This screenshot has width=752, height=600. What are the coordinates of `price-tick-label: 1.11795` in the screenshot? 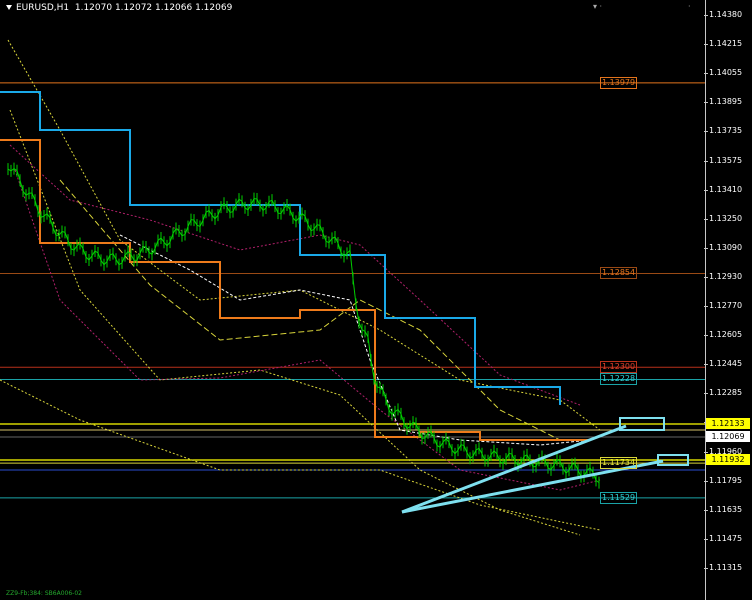 It's located at (723, 480).